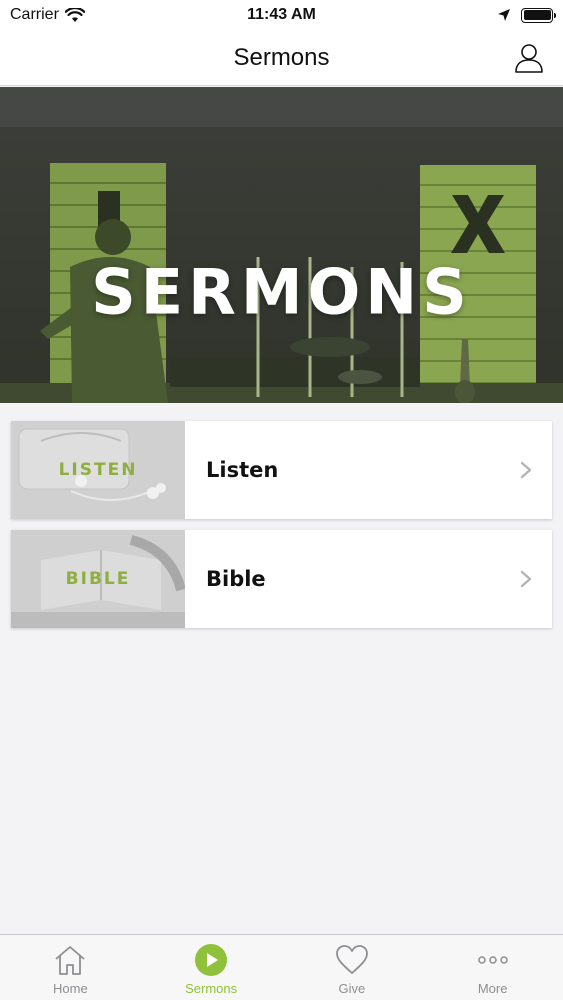 Image resolution: width=563 pixels, height=1000 pixels. Describe the element at coordinates (242, 470) in the screenshot. I see `listen-label: Listen` at that location.